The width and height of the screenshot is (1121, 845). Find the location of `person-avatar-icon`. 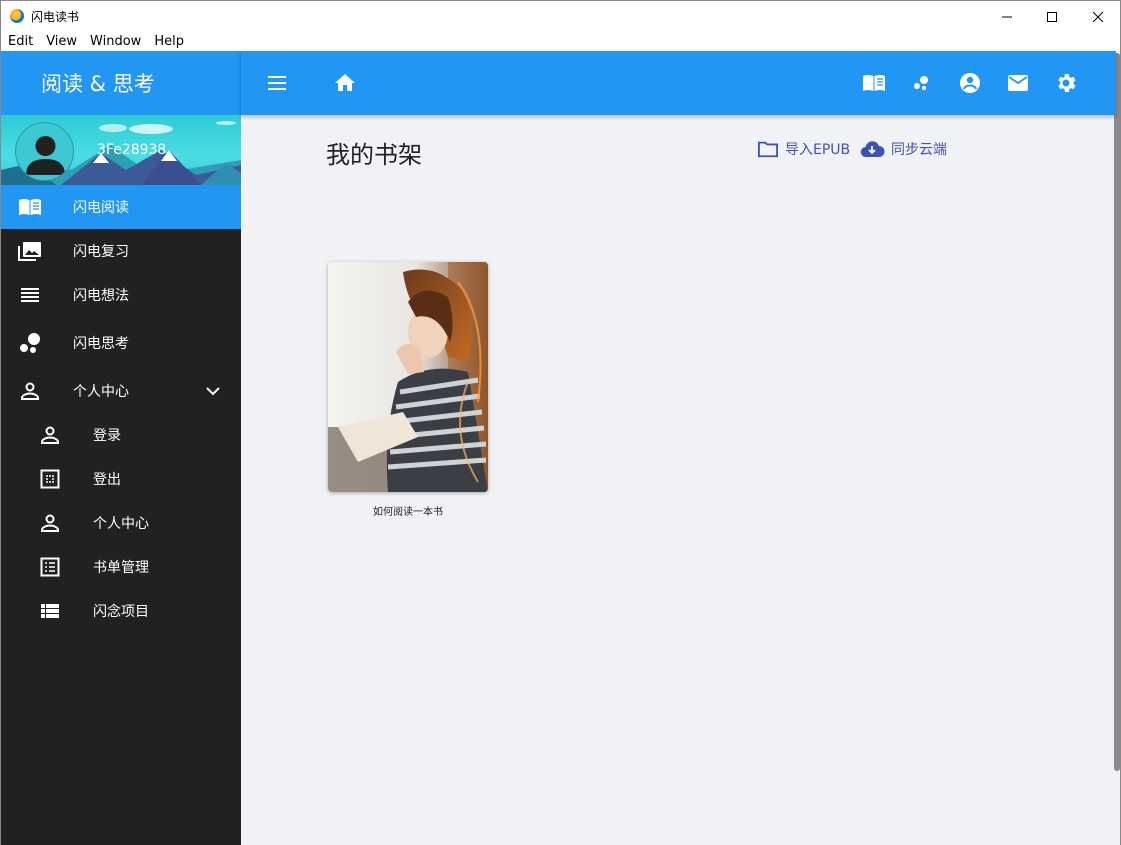

person-avatar-icon is located at coordinates (45, 155).